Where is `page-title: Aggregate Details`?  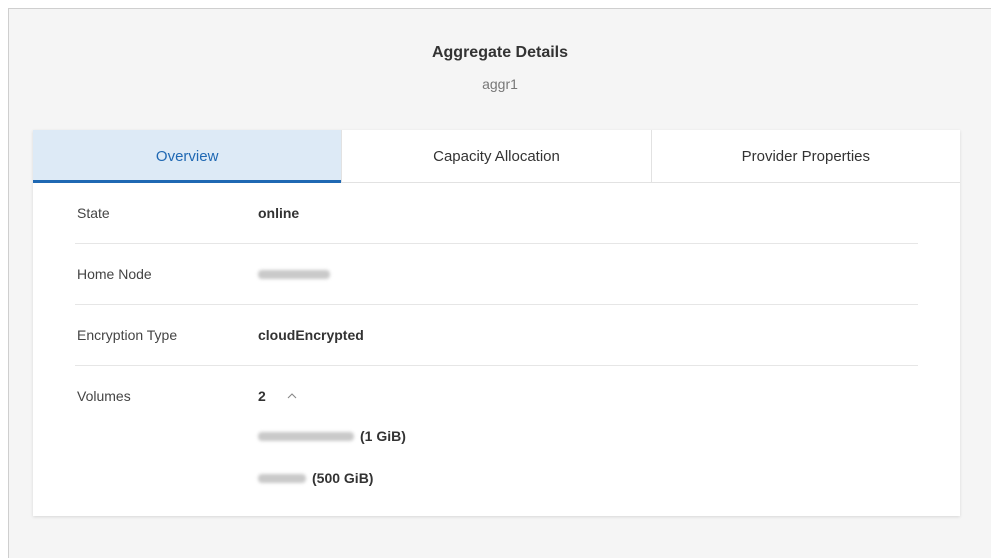
page-title: Aggregate Details is located at coordinates (500, 52).